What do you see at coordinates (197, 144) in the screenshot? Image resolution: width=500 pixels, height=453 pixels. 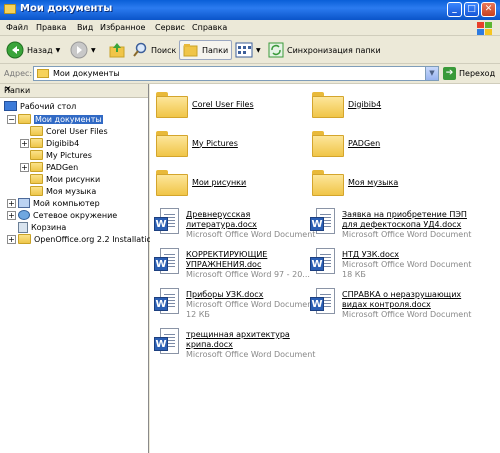 I see `folder-item: My Pictures` at bounding box center [197, 144].